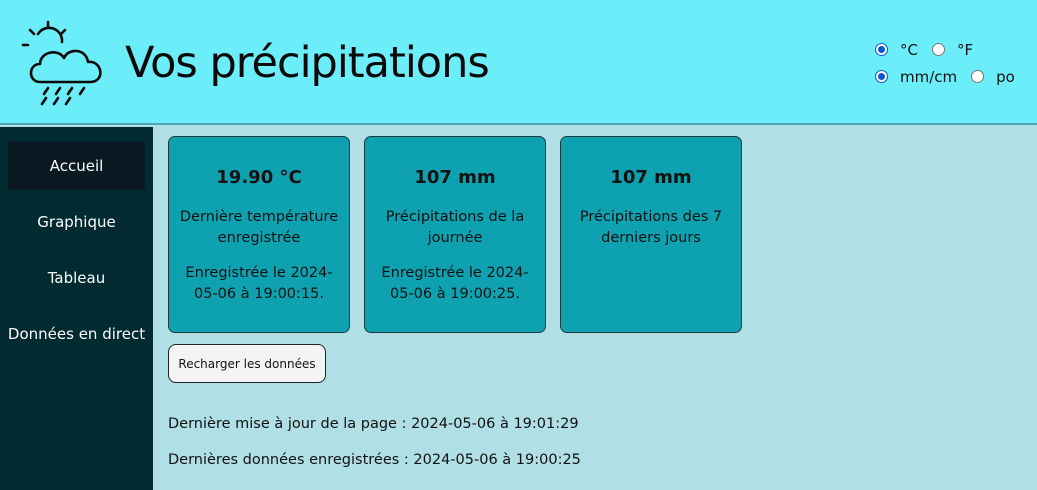 This screenshot has height=490, width=1037. What do you see at coordinates (259, 177) in the screenshot?
I see `card-value: 19.90 °C` at bounding box center [259, 177].